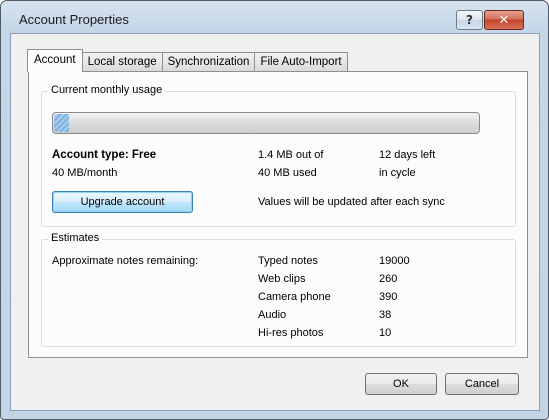 The width and height of the screenshot is (549, 420). Describe the element at coordinates (291, 155) in the screenshot. I see `used-amount: 1.4 MB out of` at that location.